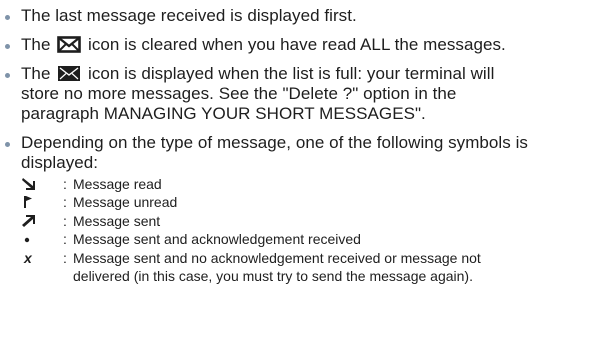 The image size is (601, 339). Describe the element at coordinates (29, 202) in the screenshot. I see `message-unread-flag-icon` at that location.